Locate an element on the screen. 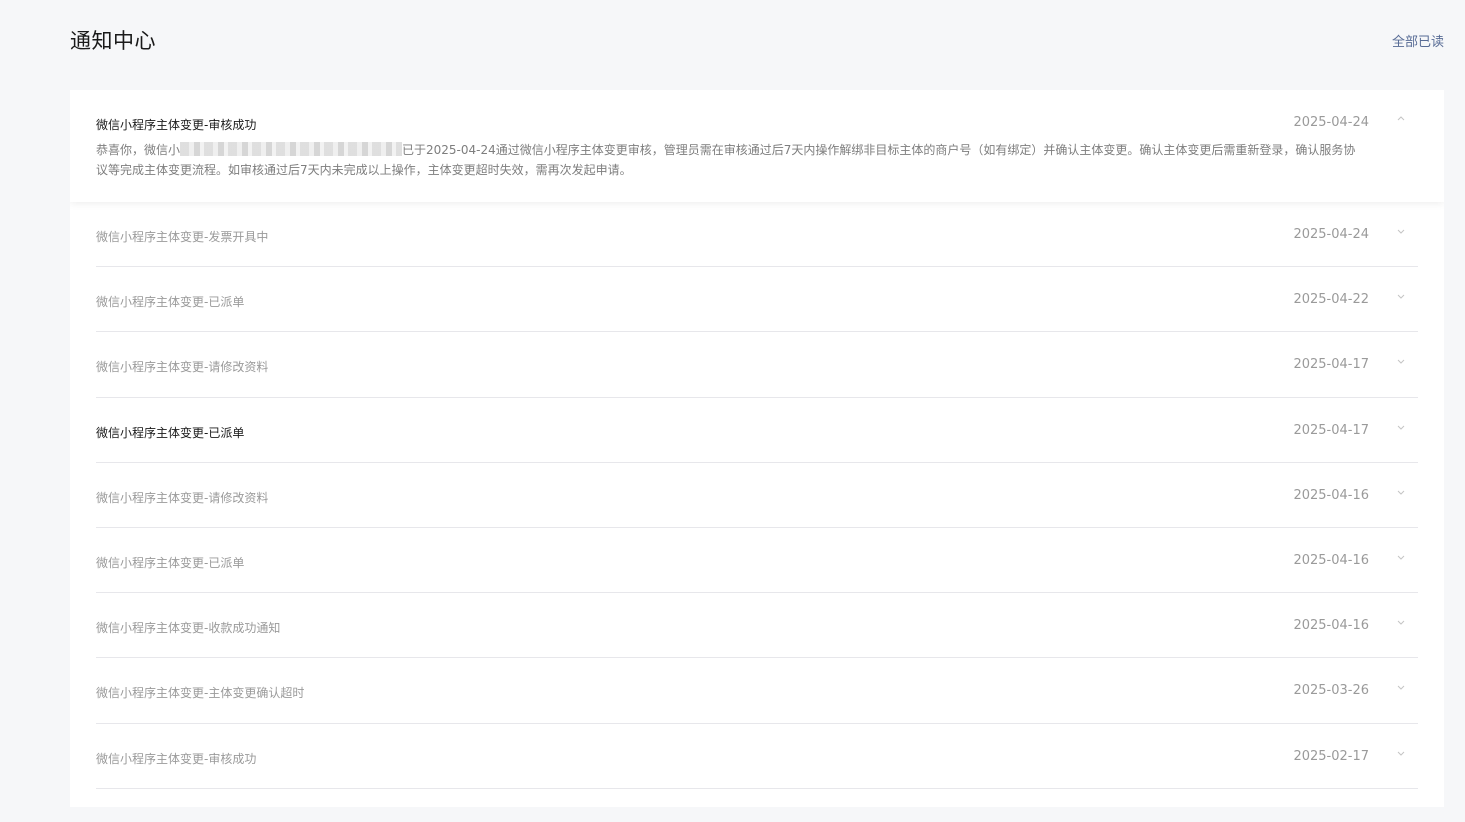 This screenshot has height=822, width=1465. page-title: 通知中心 is located at coordinates (113, 41).